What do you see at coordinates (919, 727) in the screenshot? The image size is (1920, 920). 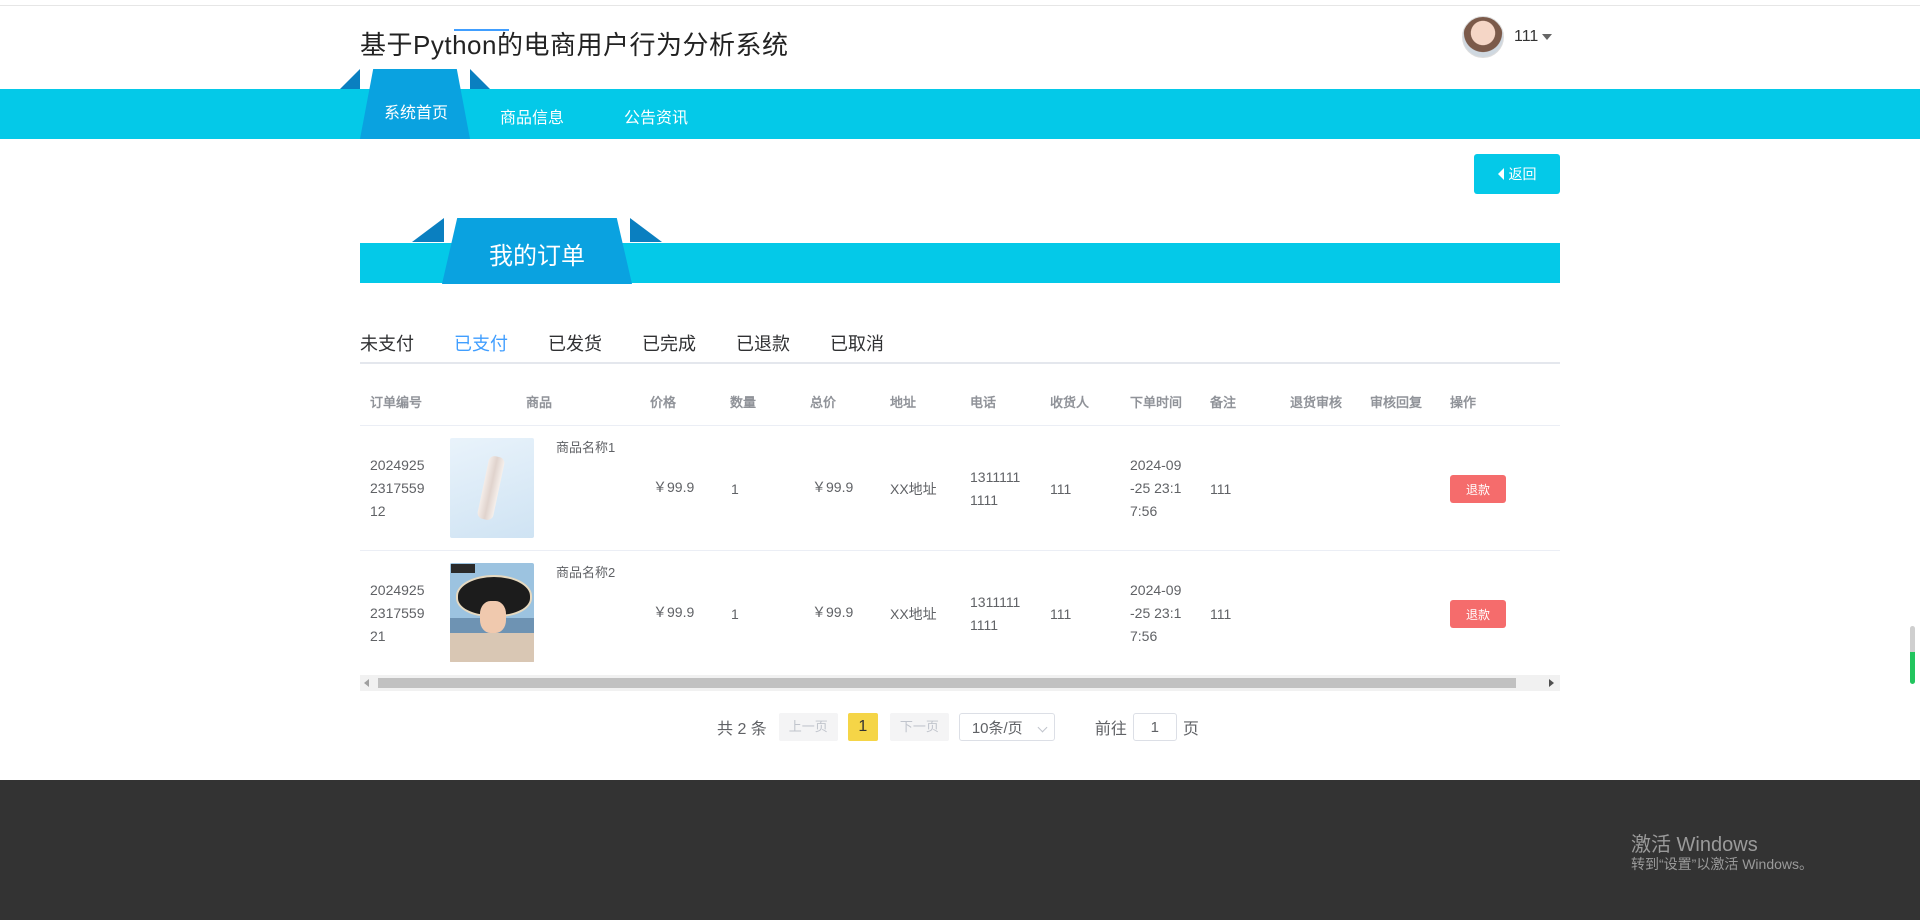 I see `next-page-button: 下一页` at bounding box center [919, 727].